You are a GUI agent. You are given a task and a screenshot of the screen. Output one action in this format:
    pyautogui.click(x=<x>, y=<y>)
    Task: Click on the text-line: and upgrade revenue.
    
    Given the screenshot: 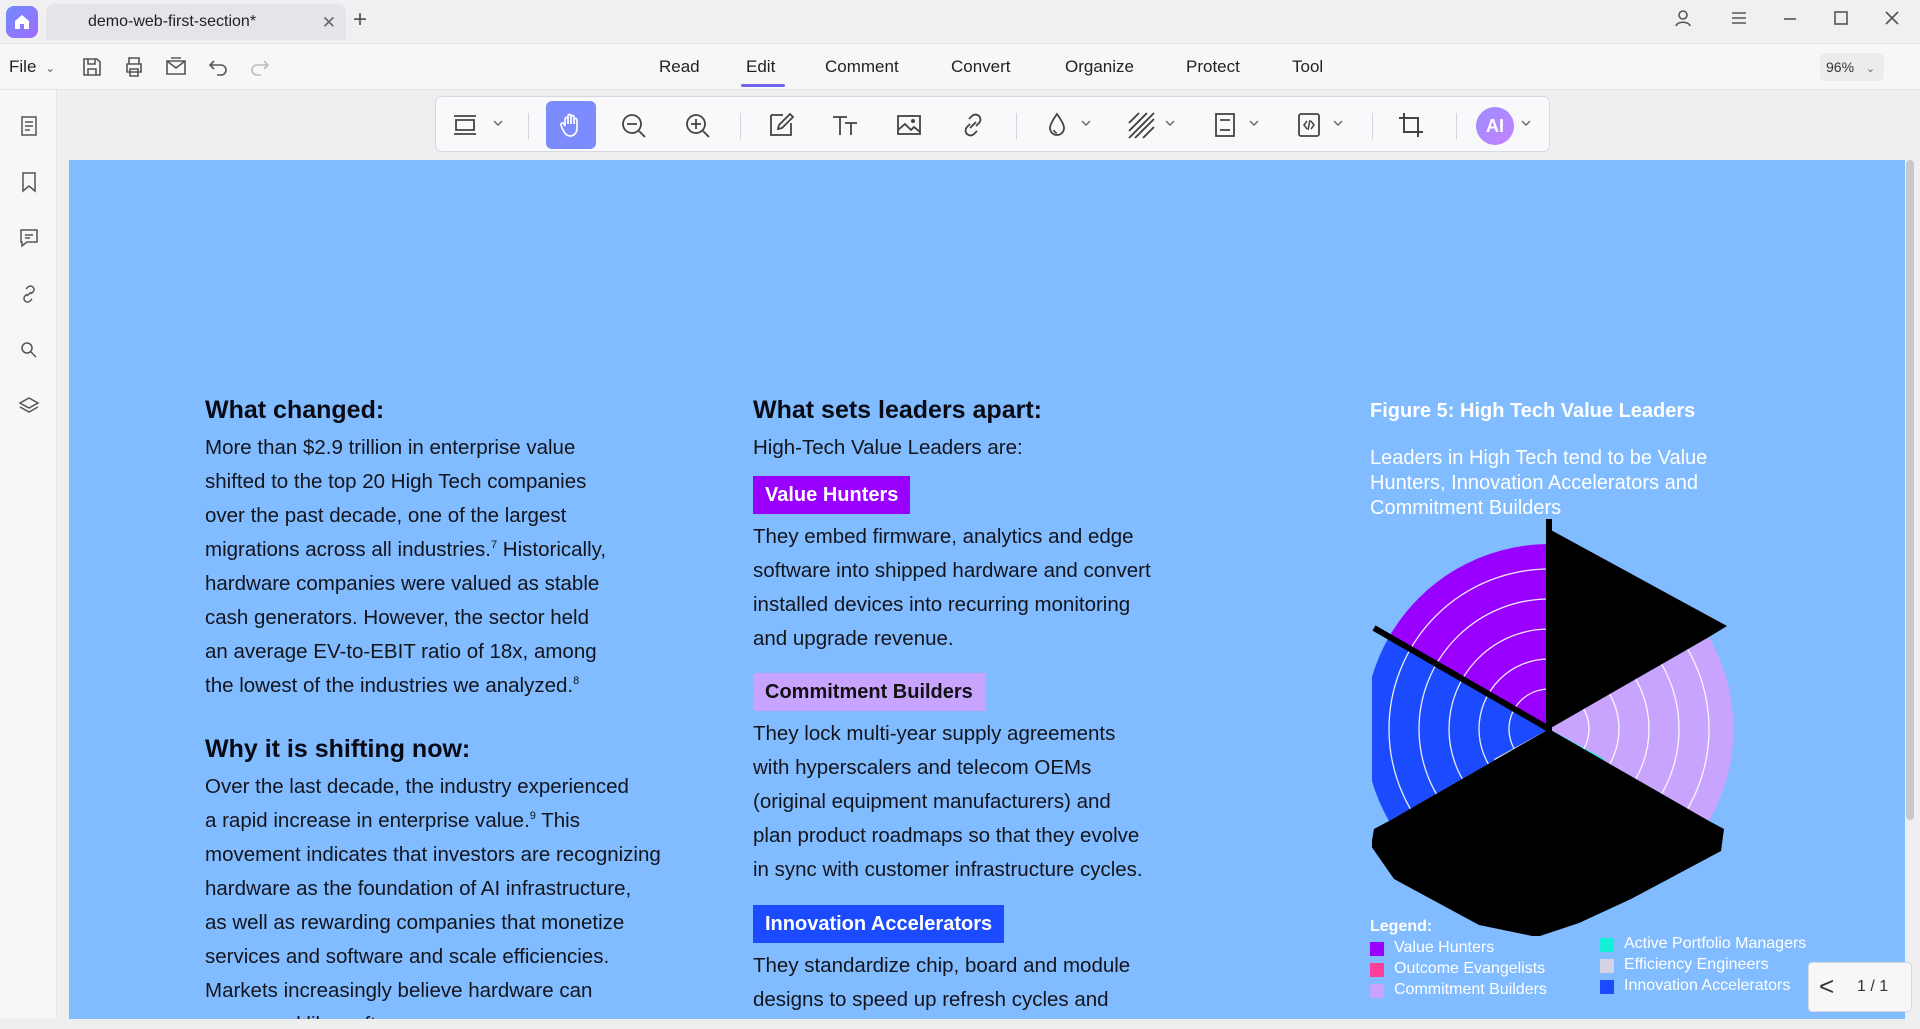 What is the action you would take?
    pyautogui.click(x=853, y=638)
    